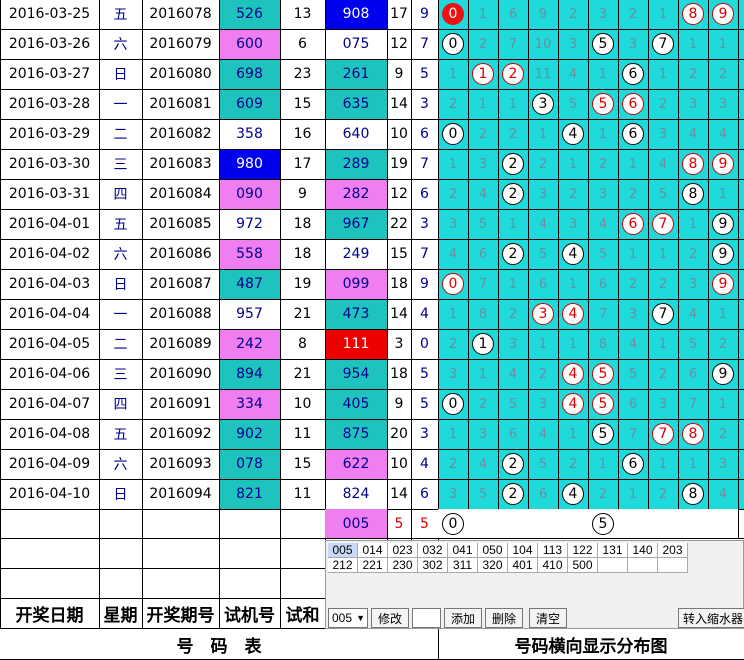 The height and width of the screenshot is (660, 744). What do you see at coordinates (424, 314) in the screenshot?
I see `tail-value: 4` at bounding box center [424, 314].